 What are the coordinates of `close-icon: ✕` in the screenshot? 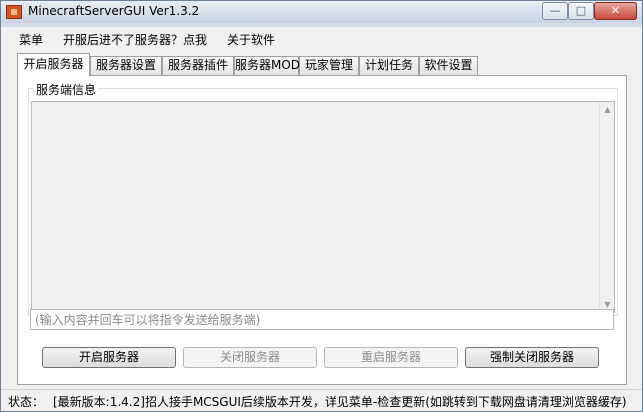 It's located at (615, 10).